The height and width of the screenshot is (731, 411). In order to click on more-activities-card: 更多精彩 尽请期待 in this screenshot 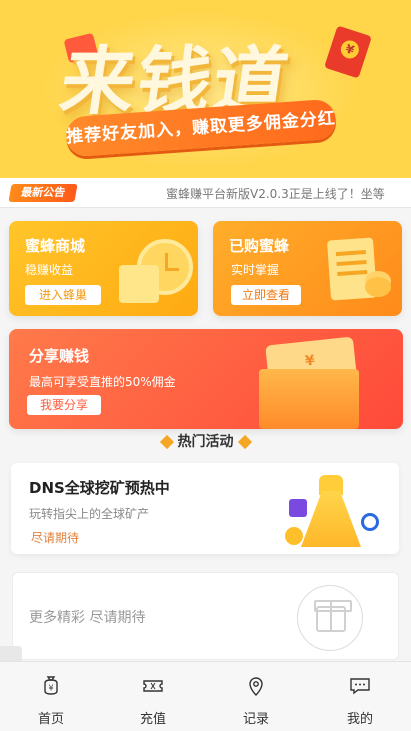, I will do `click(205, 616)`.